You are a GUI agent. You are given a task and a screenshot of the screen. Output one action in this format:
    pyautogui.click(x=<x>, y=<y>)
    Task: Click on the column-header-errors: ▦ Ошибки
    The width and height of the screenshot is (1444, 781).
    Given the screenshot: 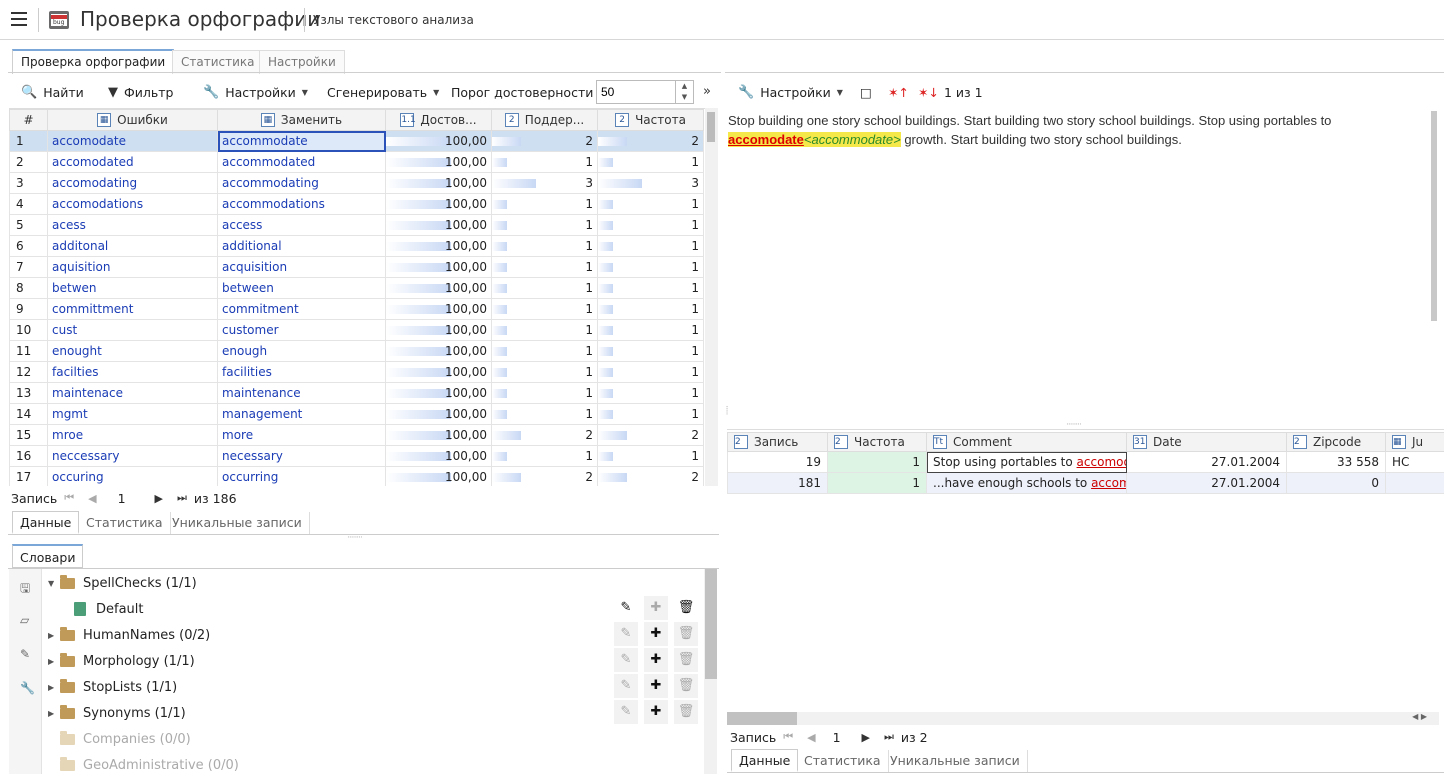 What is the action you would take?
    pyautogui.click(x=132, y=120)
    